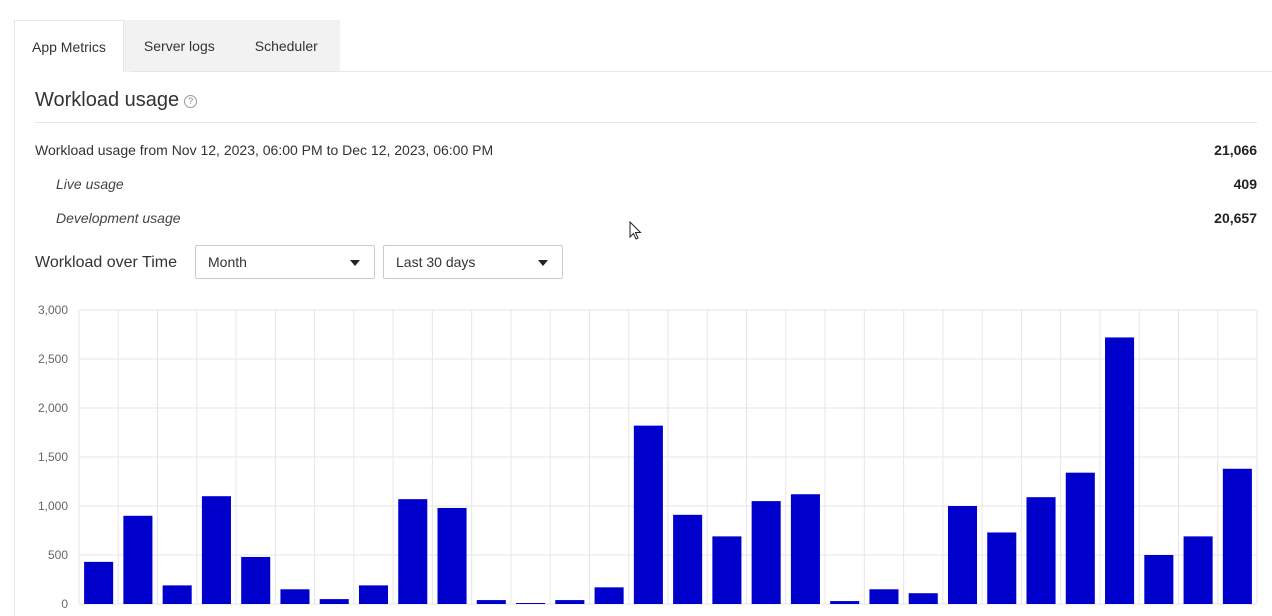 The width and height of the screenshot is (1272, 616). Describe the element at coordinates (53, 506) in the screenshot. I see `y-tick-label: 1,000` at that location.